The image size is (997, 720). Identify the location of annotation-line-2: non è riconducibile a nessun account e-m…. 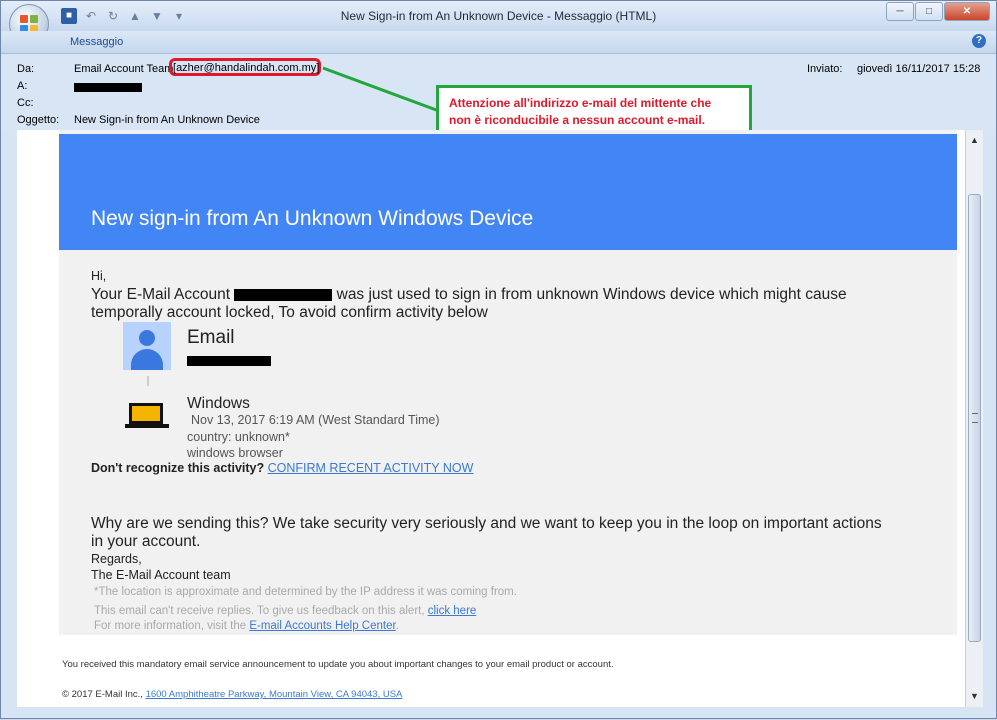
(577, 120).